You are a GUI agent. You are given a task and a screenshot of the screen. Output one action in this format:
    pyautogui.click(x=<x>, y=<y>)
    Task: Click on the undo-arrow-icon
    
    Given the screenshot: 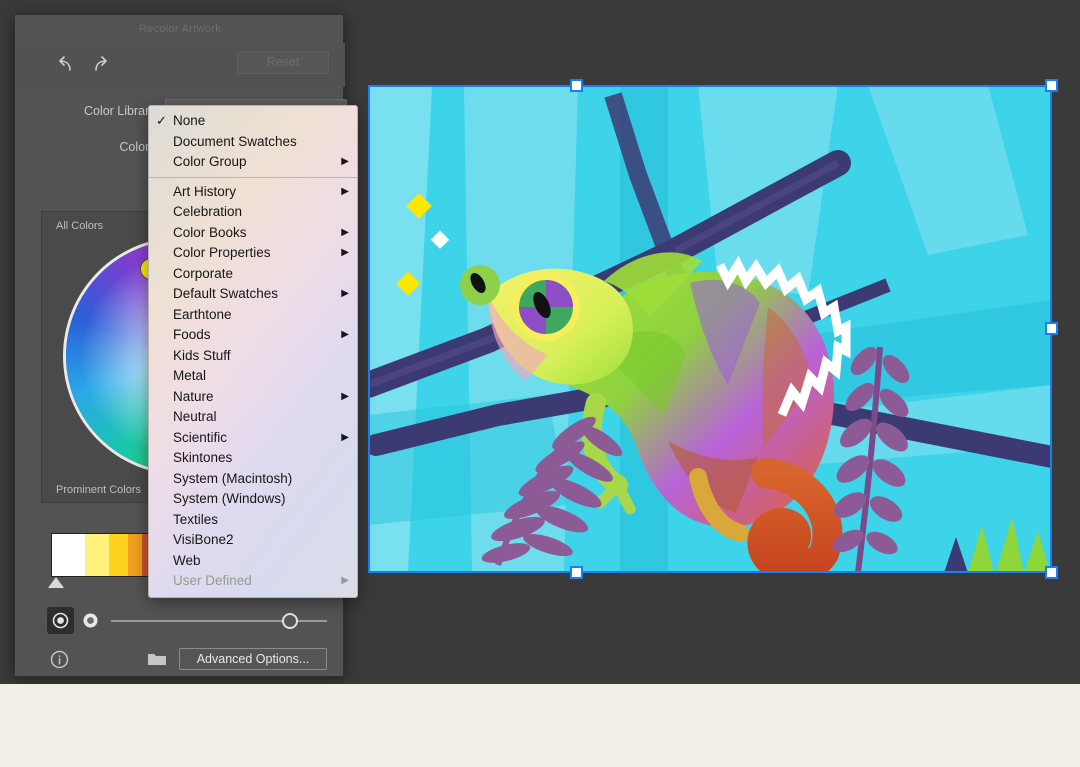 What is the action you would take?
    pyautogui.click(x=64, y=65)
    